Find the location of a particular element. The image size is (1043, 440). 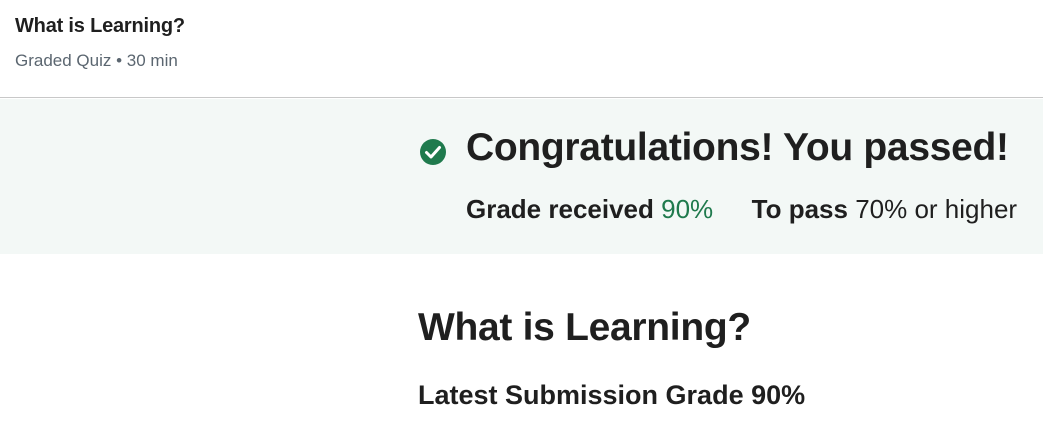

grade-summary: Grade received 90% To pass 70% or higher is located at coordinates (741, 209).